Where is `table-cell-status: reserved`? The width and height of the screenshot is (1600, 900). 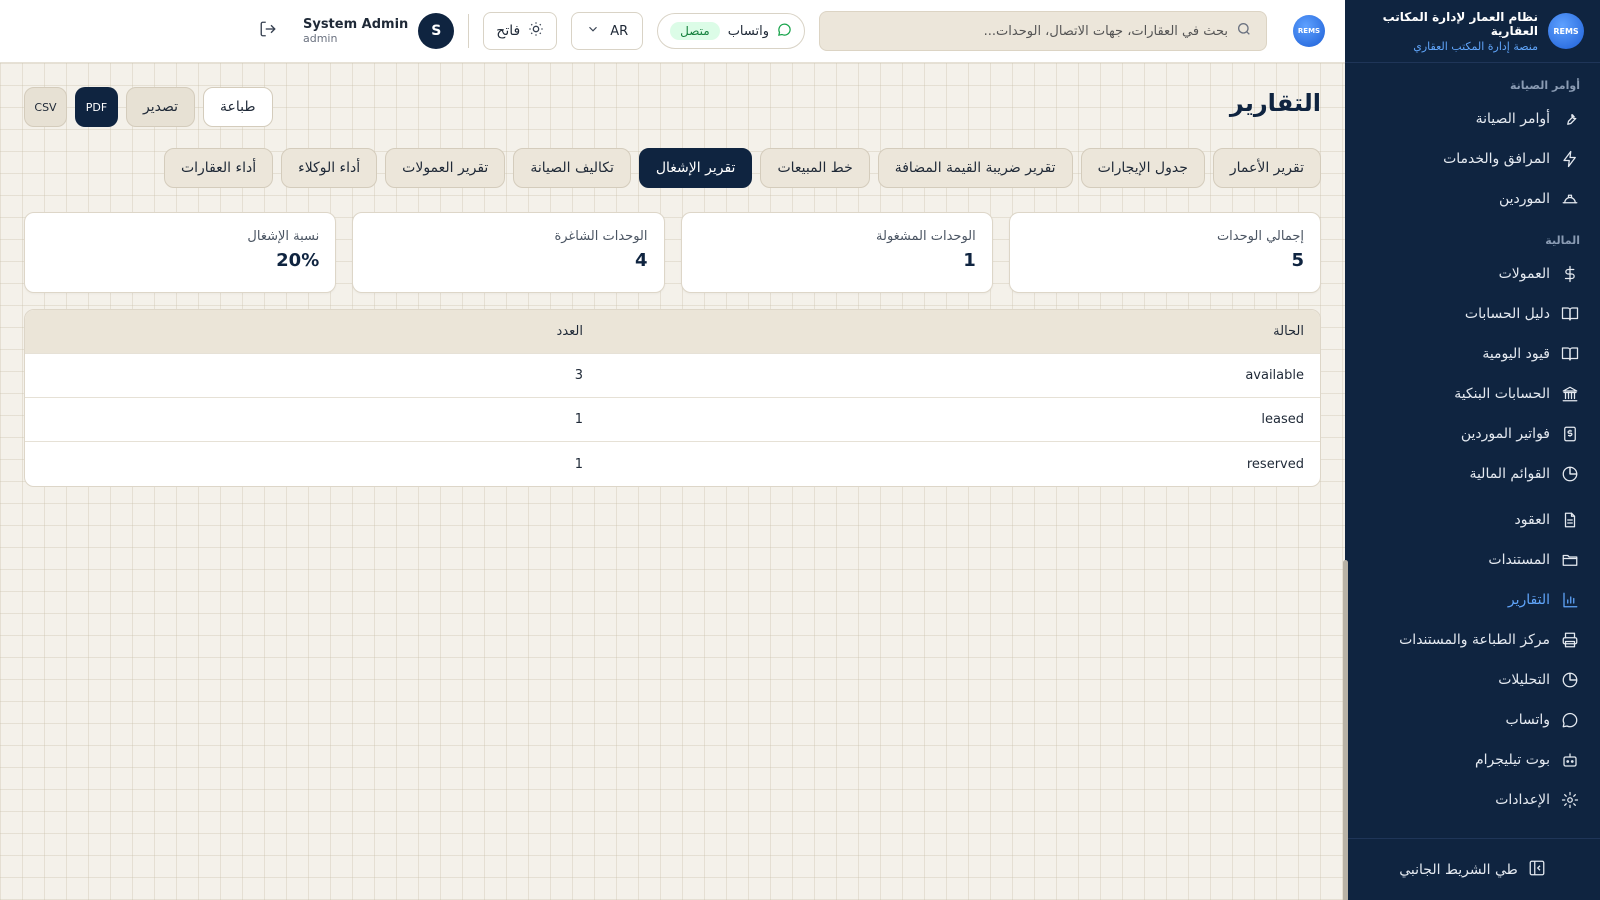 table-cell-status: reserved is located at coordinates (1275, 464).